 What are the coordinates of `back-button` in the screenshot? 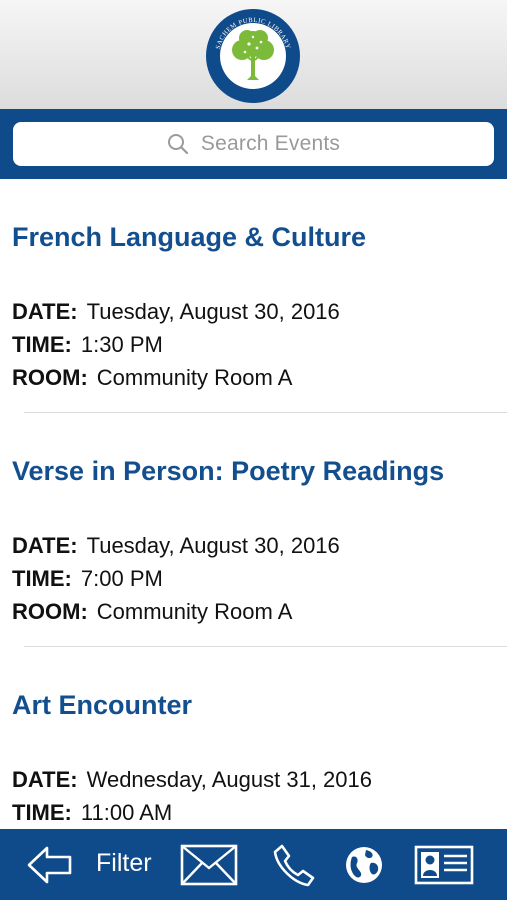 It's located at (50, 864).